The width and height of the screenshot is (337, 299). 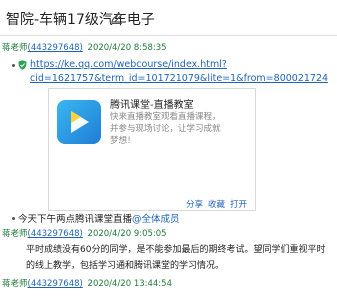 I want to click on card-actions: 分享 收藏 打开, so click(x=214, y=204).